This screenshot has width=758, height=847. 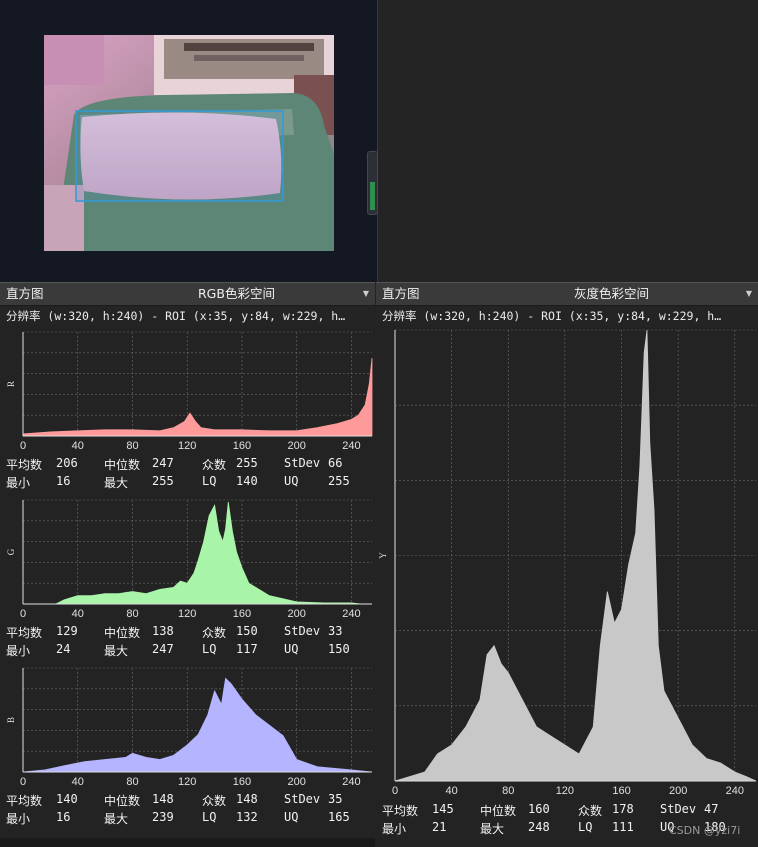 What do you see at coordinates (335, 463) in the screenshot?
I see `stat-cell: 66` at bounding box center [335, 463].